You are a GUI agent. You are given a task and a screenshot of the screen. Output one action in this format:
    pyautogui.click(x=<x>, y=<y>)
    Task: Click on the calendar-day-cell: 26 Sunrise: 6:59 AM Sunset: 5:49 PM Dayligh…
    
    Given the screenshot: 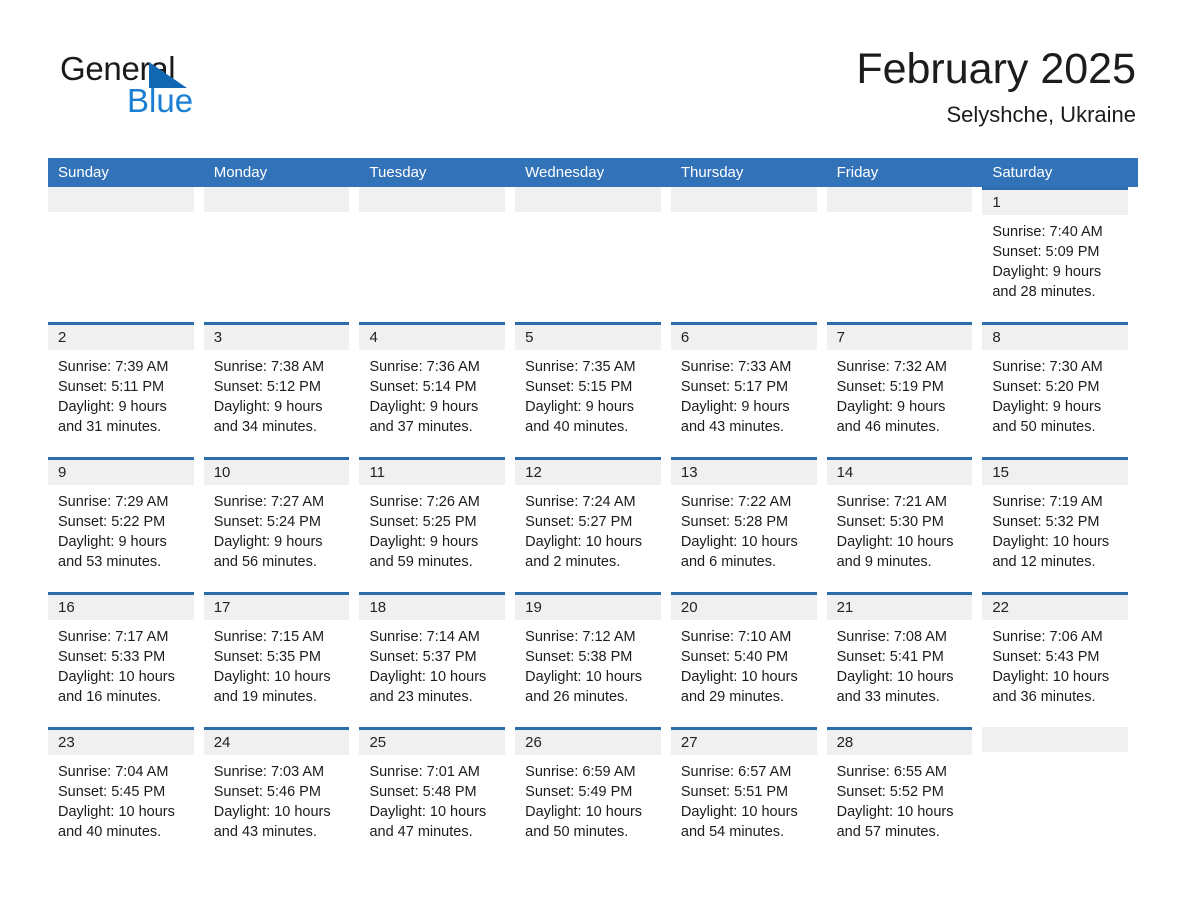 What is the action you would take?
    pyautogui.click(x=593, y=794)
    